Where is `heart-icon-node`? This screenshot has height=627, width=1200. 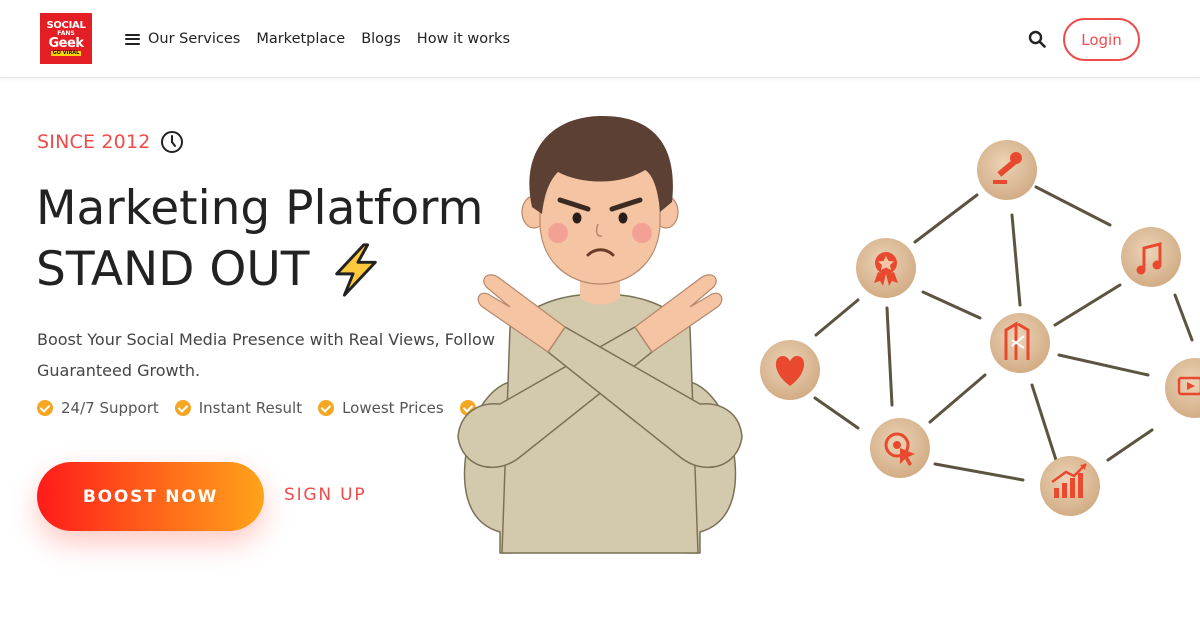
heart-icon-node is located at coordinates (790, 370).